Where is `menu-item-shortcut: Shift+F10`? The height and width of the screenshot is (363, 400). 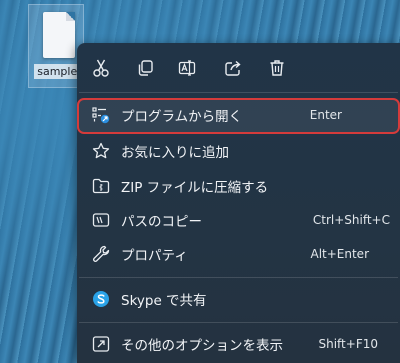
menu-item-shortcut: Shift+F10 is located at coordinates (348, 344).